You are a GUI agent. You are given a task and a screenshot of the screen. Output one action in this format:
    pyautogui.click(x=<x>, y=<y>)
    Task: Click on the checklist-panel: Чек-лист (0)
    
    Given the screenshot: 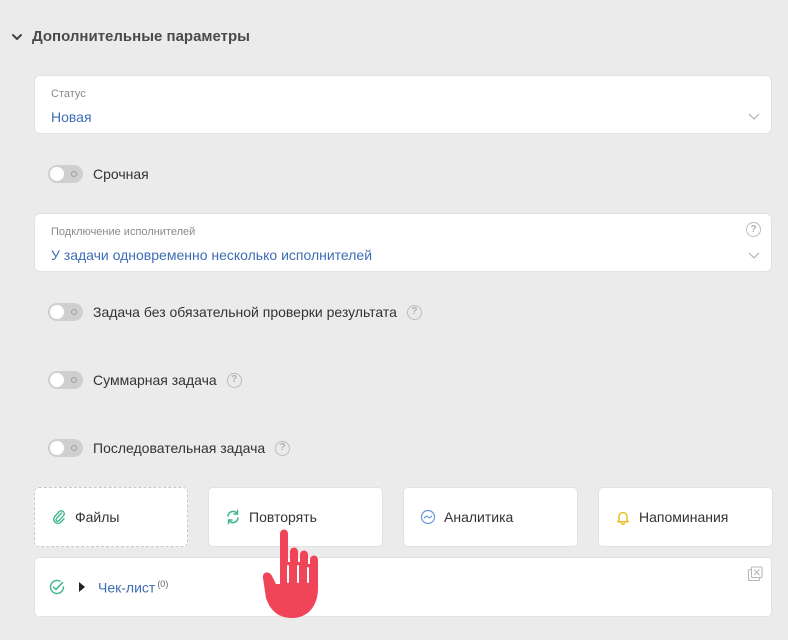 What is the action you would take?
    pyautogui.click(x=403, y=587)
    